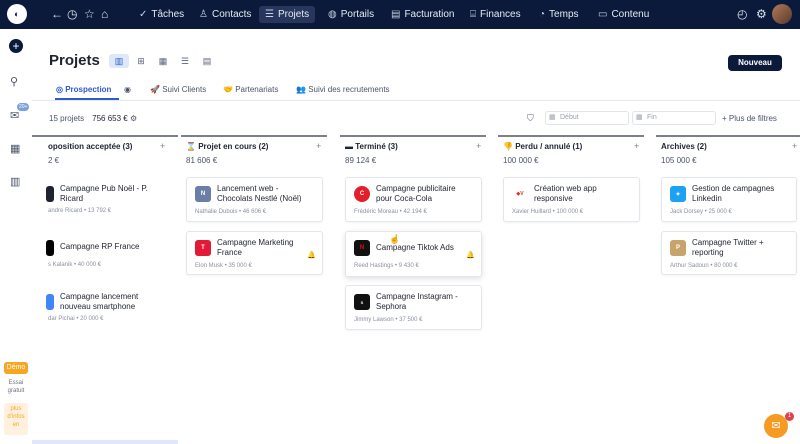 This screenshot has height=444, width=800. I want to click on tab-label: Prospection, so click(88, 89).